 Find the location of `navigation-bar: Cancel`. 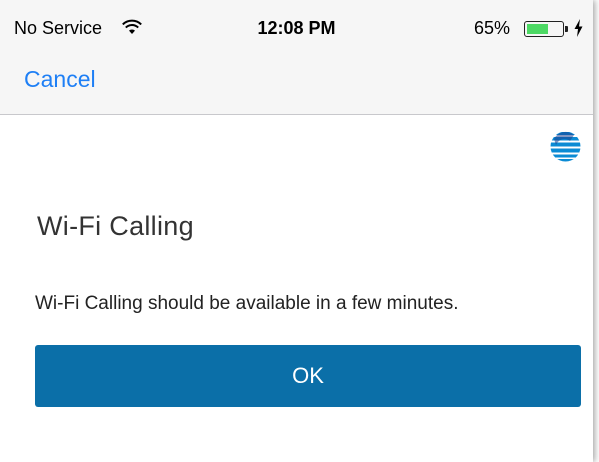

navigation-bar: Cancel is located at coordinates (296, 81).